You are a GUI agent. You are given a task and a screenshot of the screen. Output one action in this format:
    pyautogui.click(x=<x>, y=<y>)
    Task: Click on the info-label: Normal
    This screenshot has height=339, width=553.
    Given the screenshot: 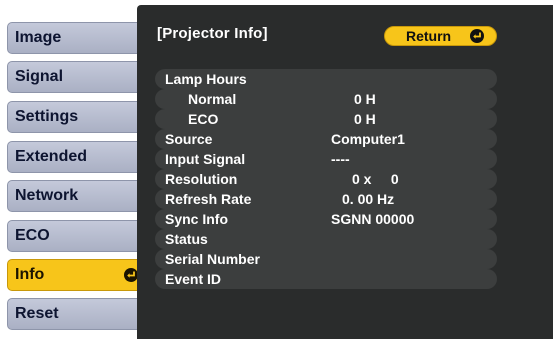 What is the action you would take?
    pyautogui.click(x=212, y=99)
    